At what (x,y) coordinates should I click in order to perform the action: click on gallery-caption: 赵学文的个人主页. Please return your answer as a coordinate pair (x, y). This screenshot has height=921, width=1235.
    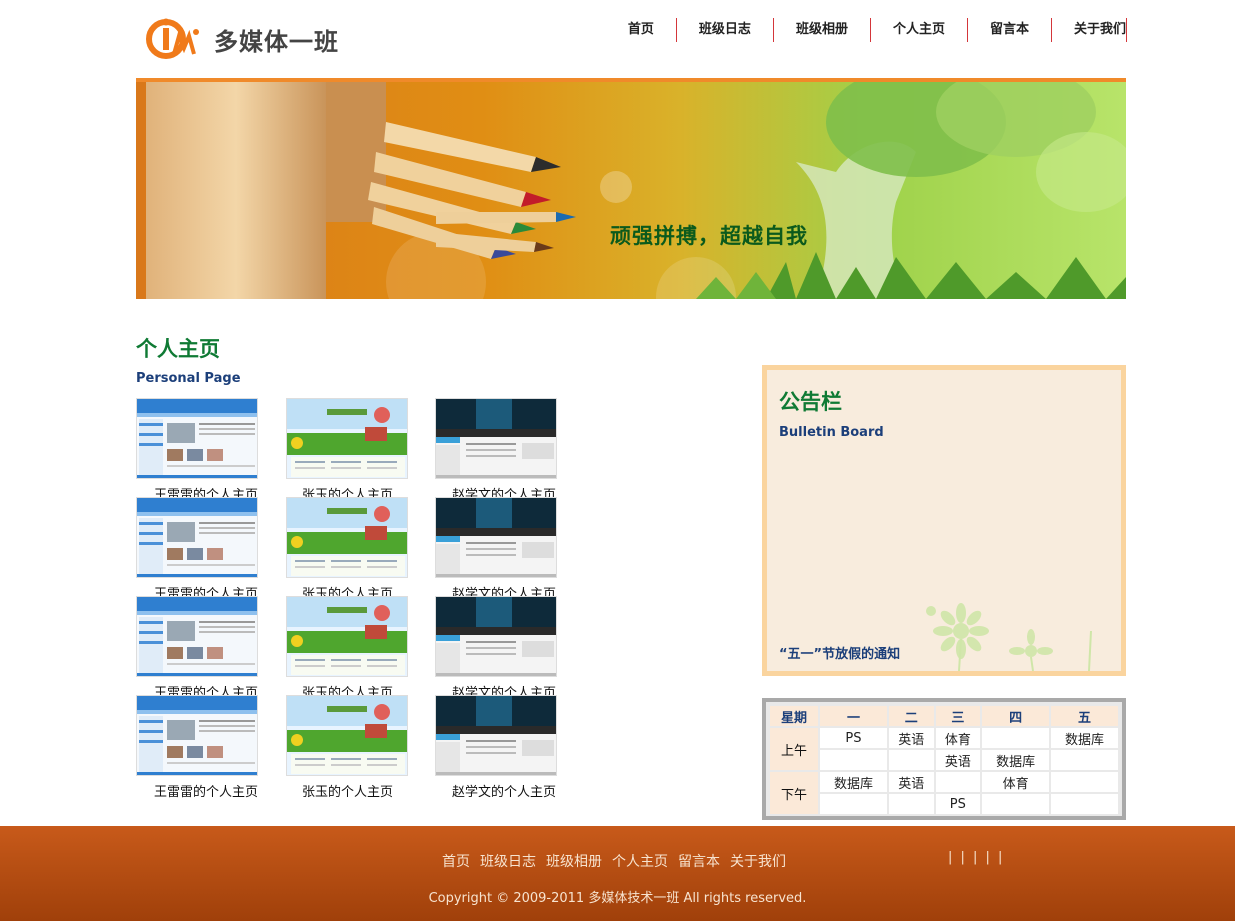
    Looking at the image, I should click on (504, 790).